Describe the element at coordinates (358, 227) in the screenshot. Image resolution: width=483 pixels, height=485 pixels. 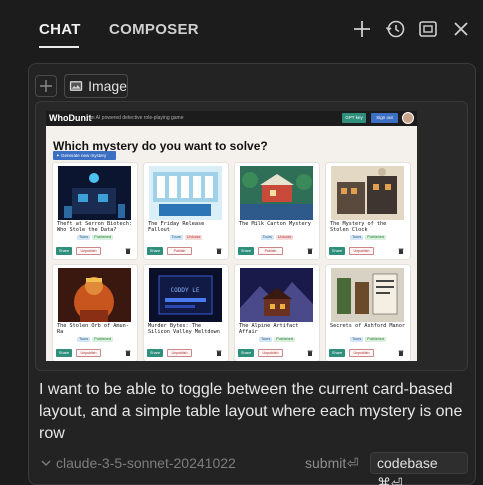
I see `card-title: The Mystery of the Stolen Clock` at that location.